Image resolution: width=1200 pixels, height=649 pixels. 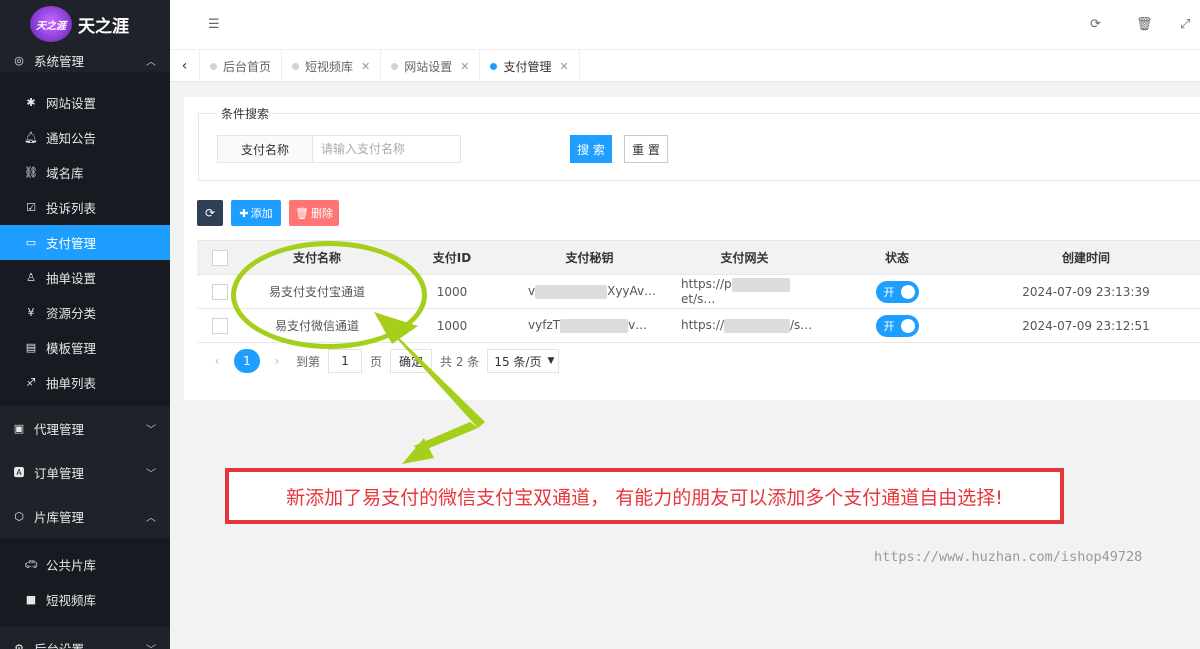 I want to click on arrowhead-up-shape, so click(x=396, y=328).